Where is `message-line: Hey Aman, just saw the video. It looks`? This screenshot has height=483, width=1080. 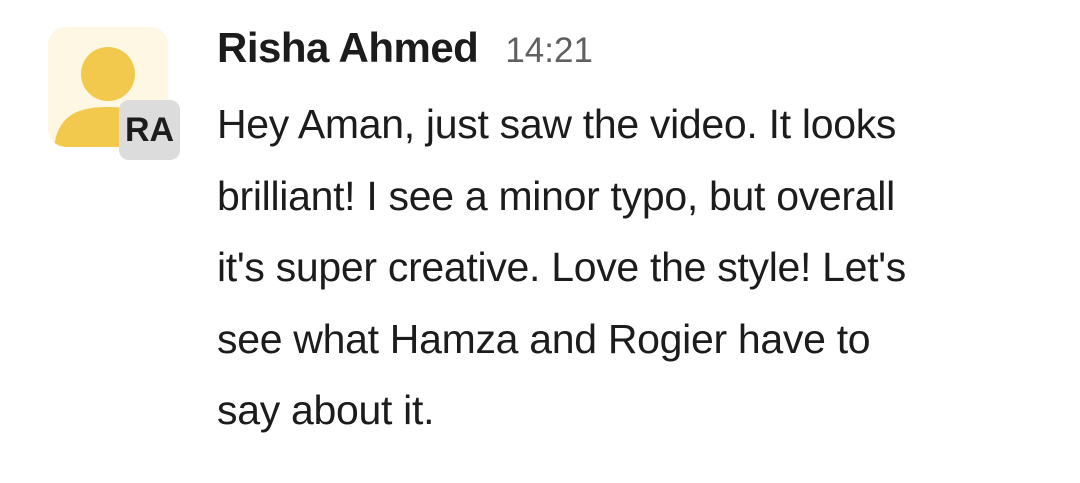
message-line: Hey Aman, just saw the video. It looks is located at coordinates (557, 124).